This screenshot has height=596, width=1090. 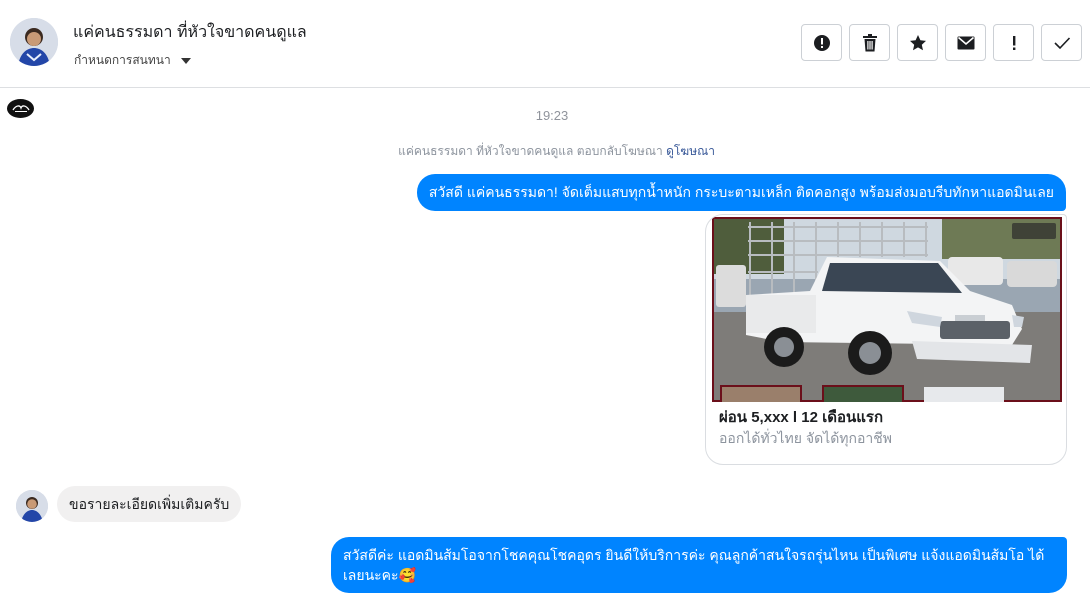 What do you see at coordinates (190, 32) in the screenshot?
I see `contact-name: แค่คนธรรมดา ที่หัวใจขาดคนดูแล` at bounding box center [190, 32].